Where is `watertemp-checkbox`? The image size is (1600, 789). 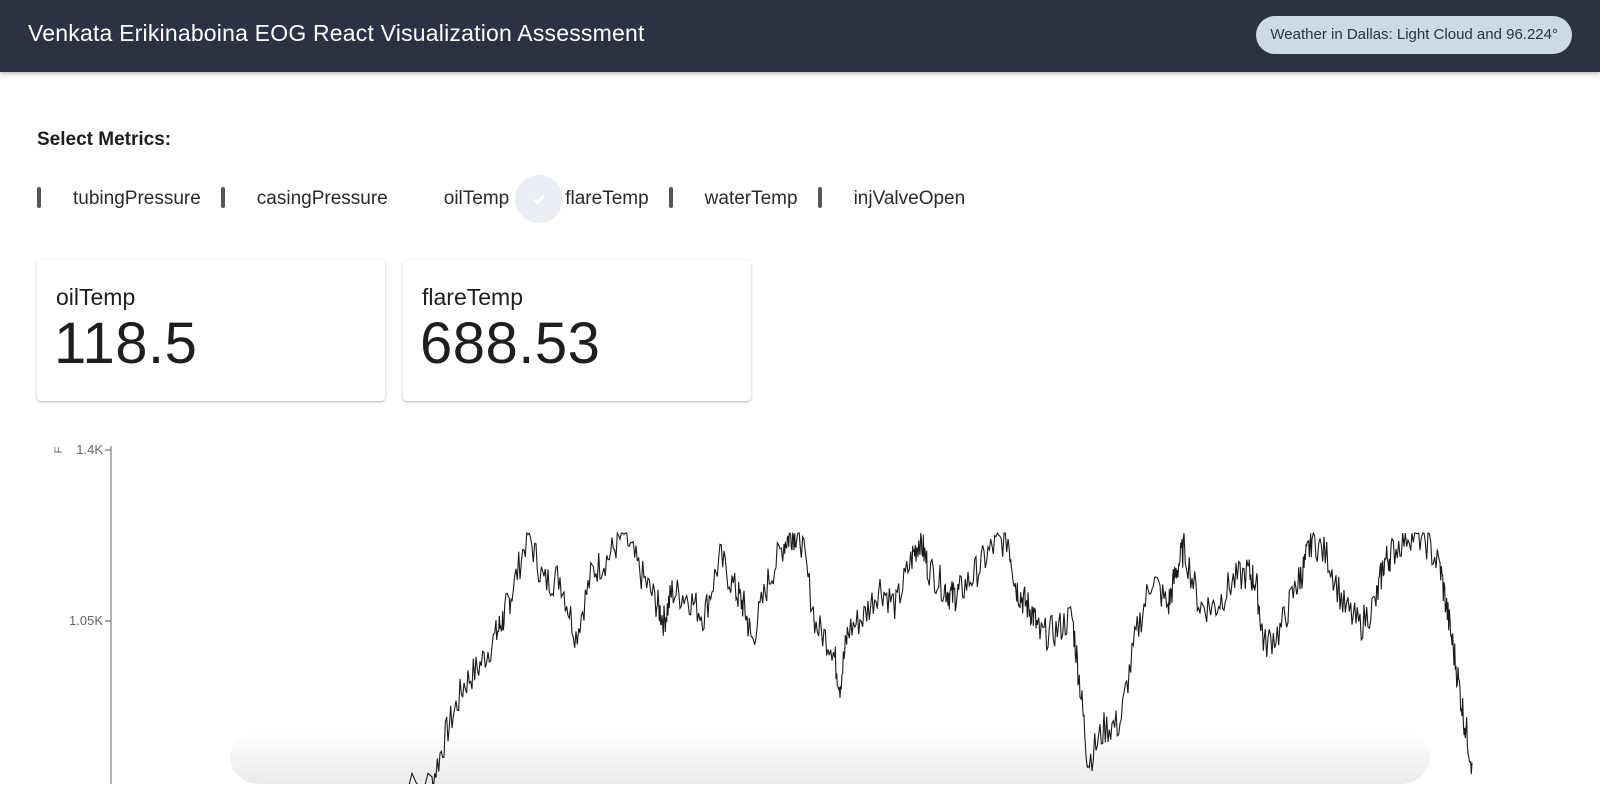
watertemp-checkbox is located at coordinates (670, 197).